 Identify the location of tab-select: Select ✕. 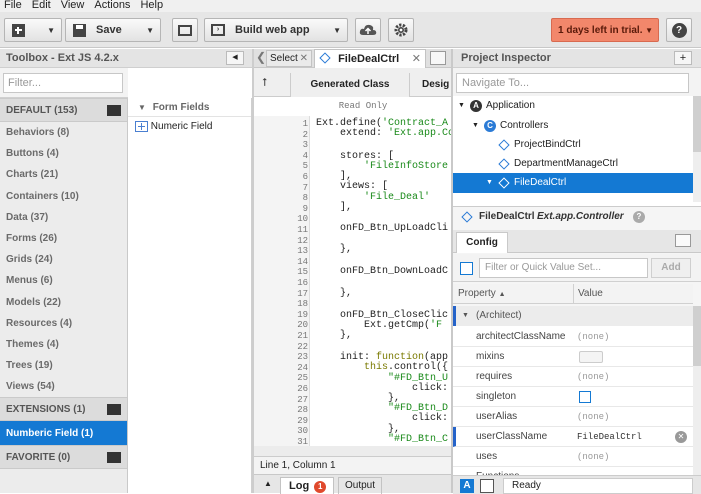
(289, 58).